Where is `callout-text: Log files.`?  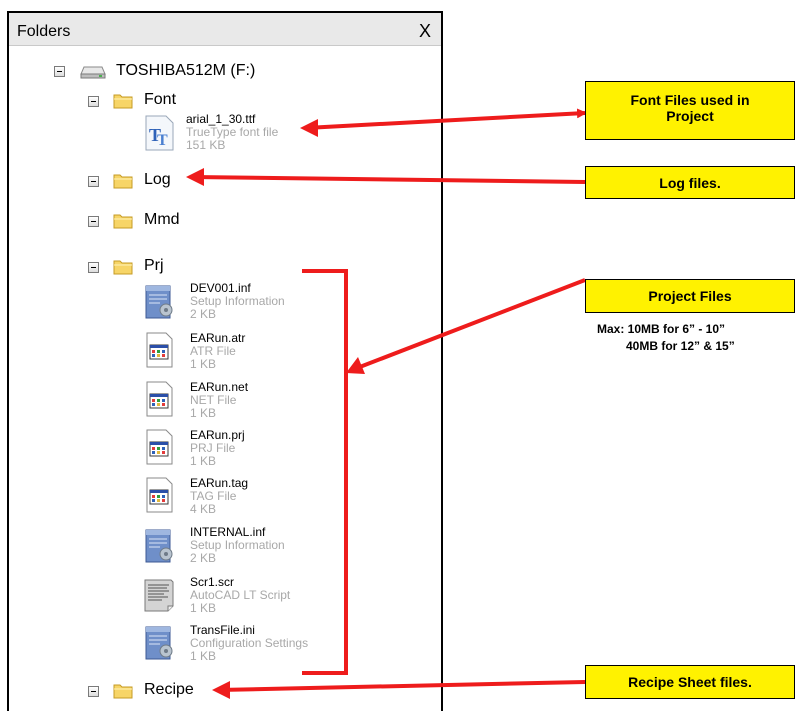
callout-text: Log files. is located at coordinates (690, 183).